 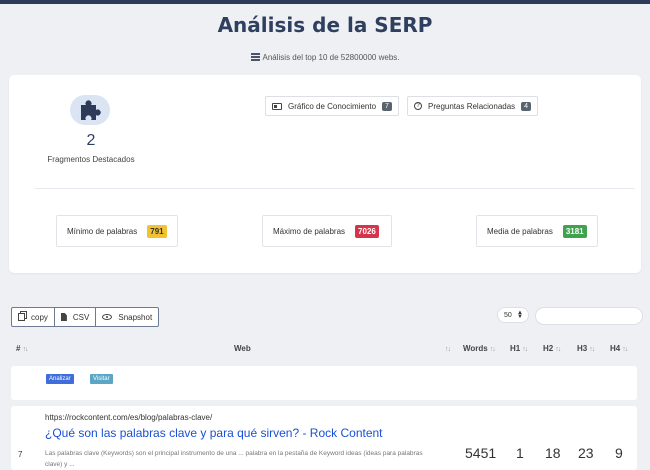 What do you see at coordinates (520, 231) in the screenshot?
I see `avg-words-label: Media de palabras` at bounding box center [520, 231].